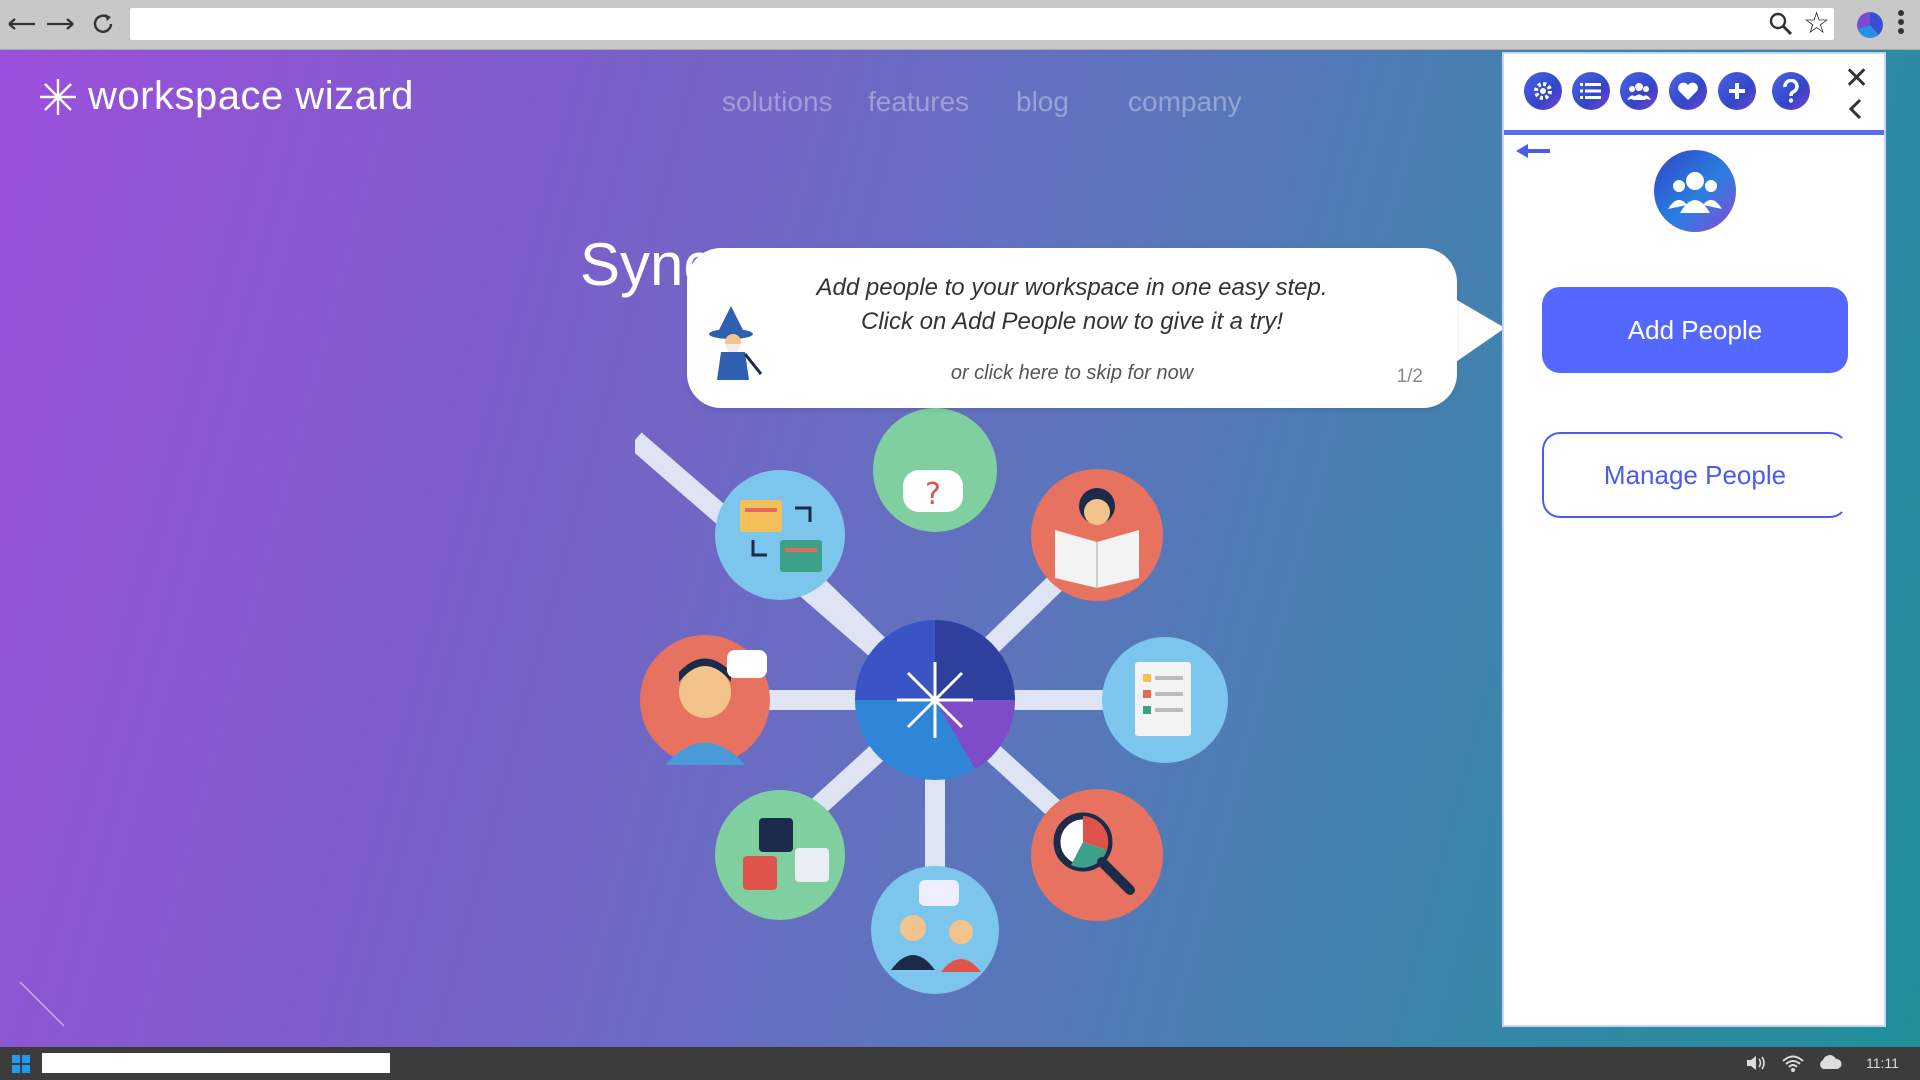 This screenshot has width=1920, height=1080. What do you see at coordinates (1409, 376) in the screenshot?
I see `step-counter: 1/2` at bounding box center [1409, 376].